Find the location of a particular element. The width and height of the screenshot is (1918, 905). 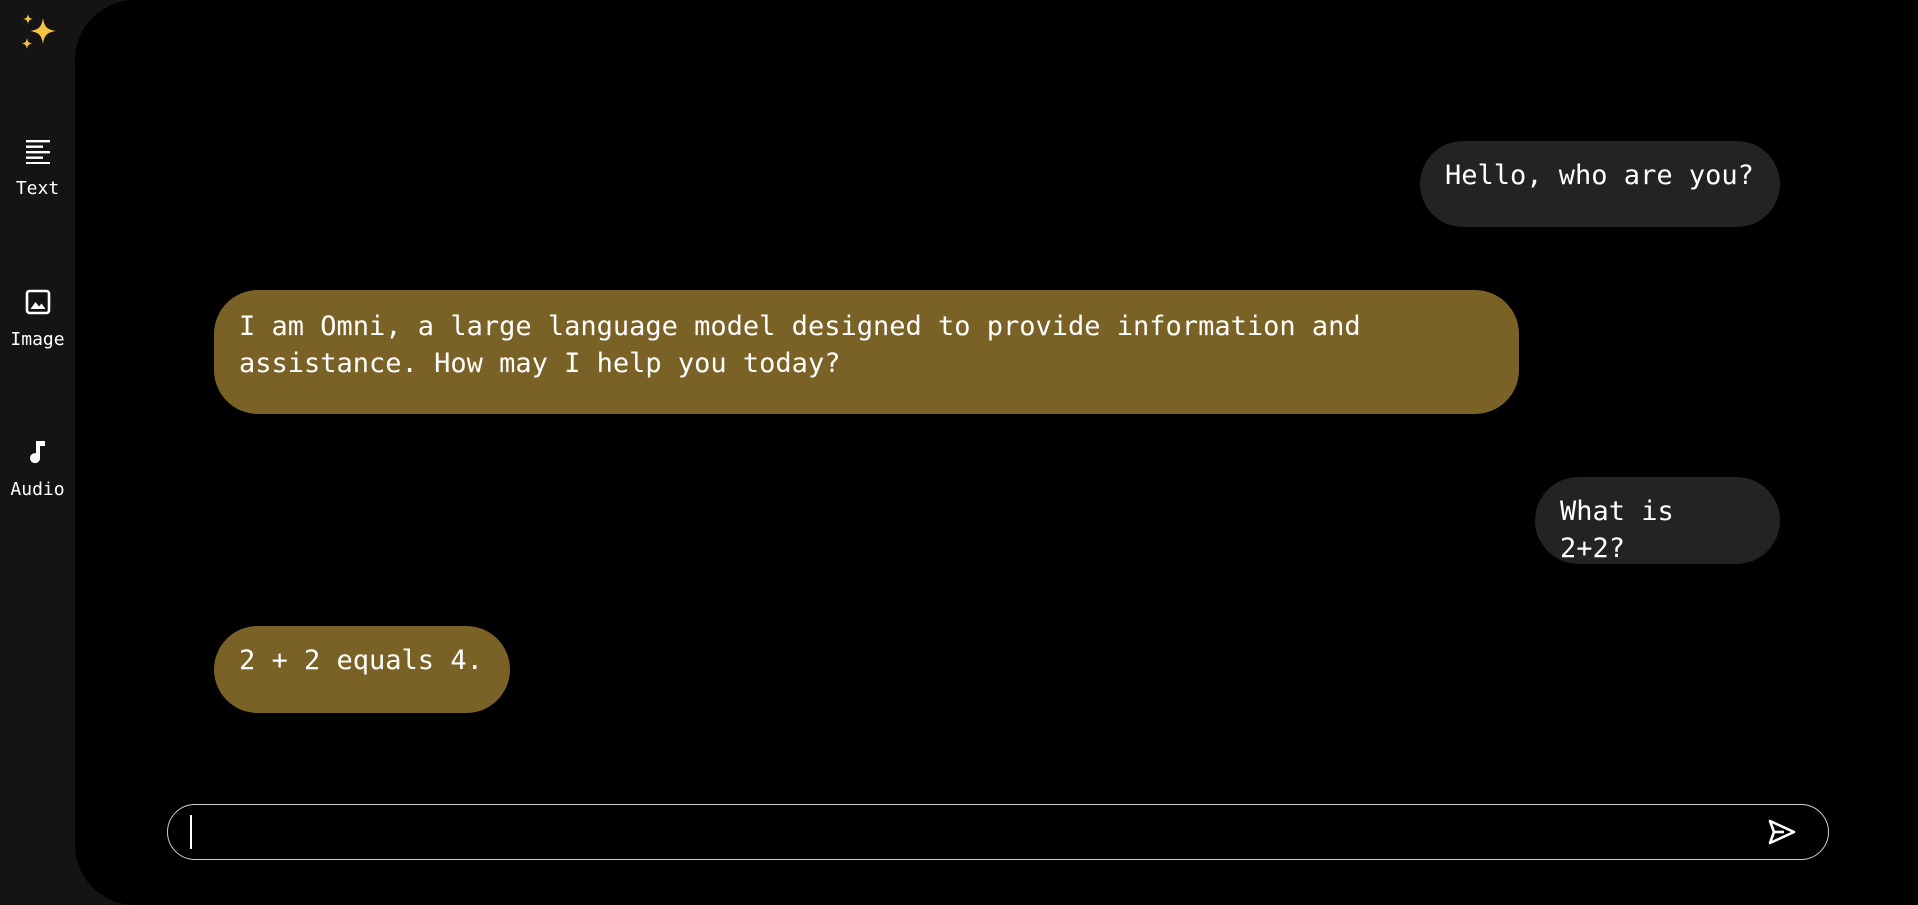

sidebar-item-label: Audio is located at coordinates (37, 489).